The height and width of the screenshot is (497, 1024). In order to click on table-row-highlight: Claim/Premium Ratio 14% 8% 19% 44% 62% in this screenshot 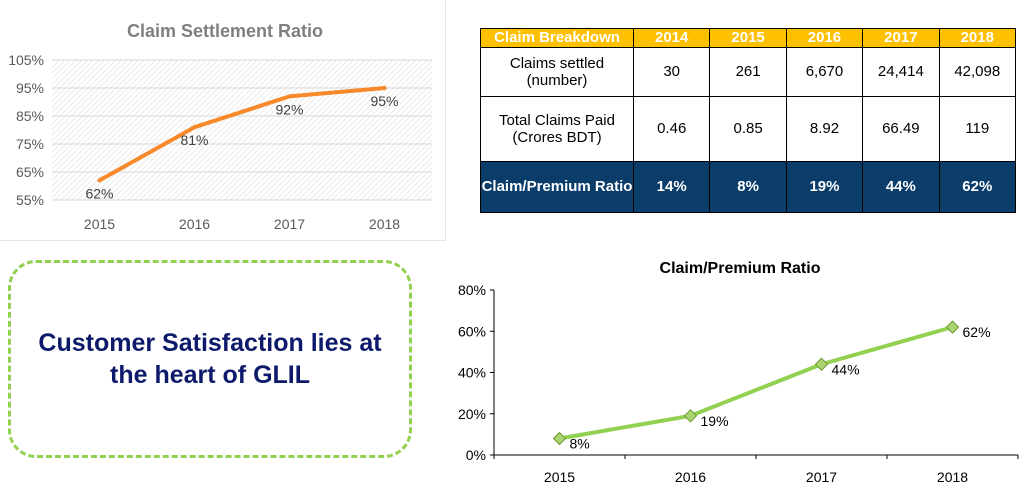, I will do `click(748, 187)`.